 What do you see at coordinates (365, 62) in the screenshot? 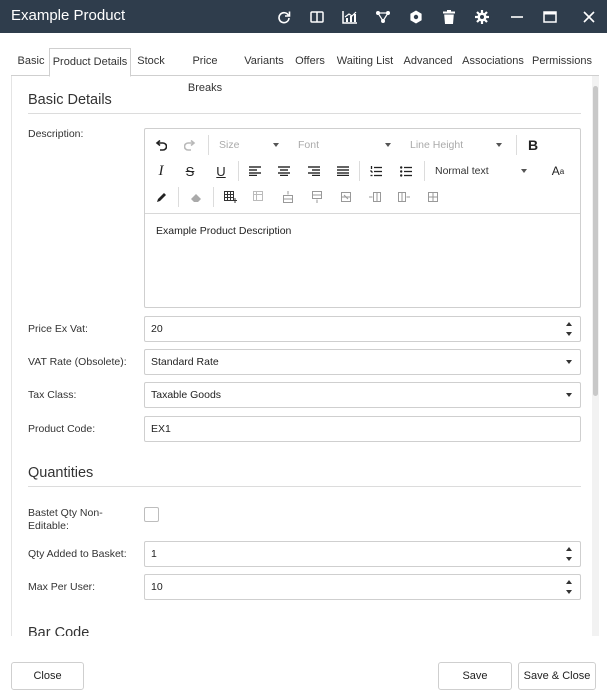
I see `tab-waiting-list: Waiting List` at bounding box center [365, 62].